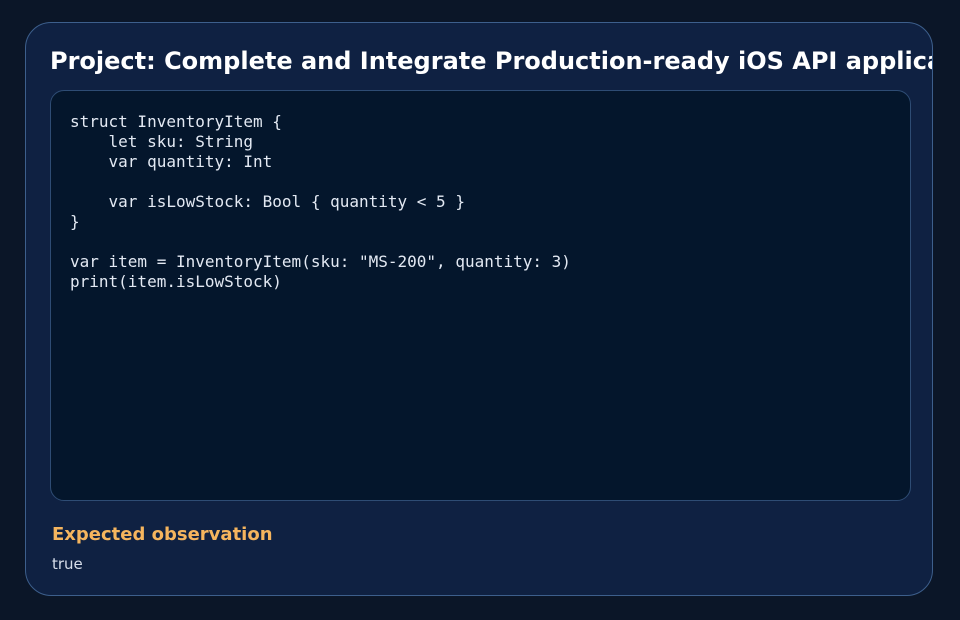 The image size is (960, 620). Describe the element at coordinates (67, 564) in the screenshot. I see `observation-value: true` at that location.